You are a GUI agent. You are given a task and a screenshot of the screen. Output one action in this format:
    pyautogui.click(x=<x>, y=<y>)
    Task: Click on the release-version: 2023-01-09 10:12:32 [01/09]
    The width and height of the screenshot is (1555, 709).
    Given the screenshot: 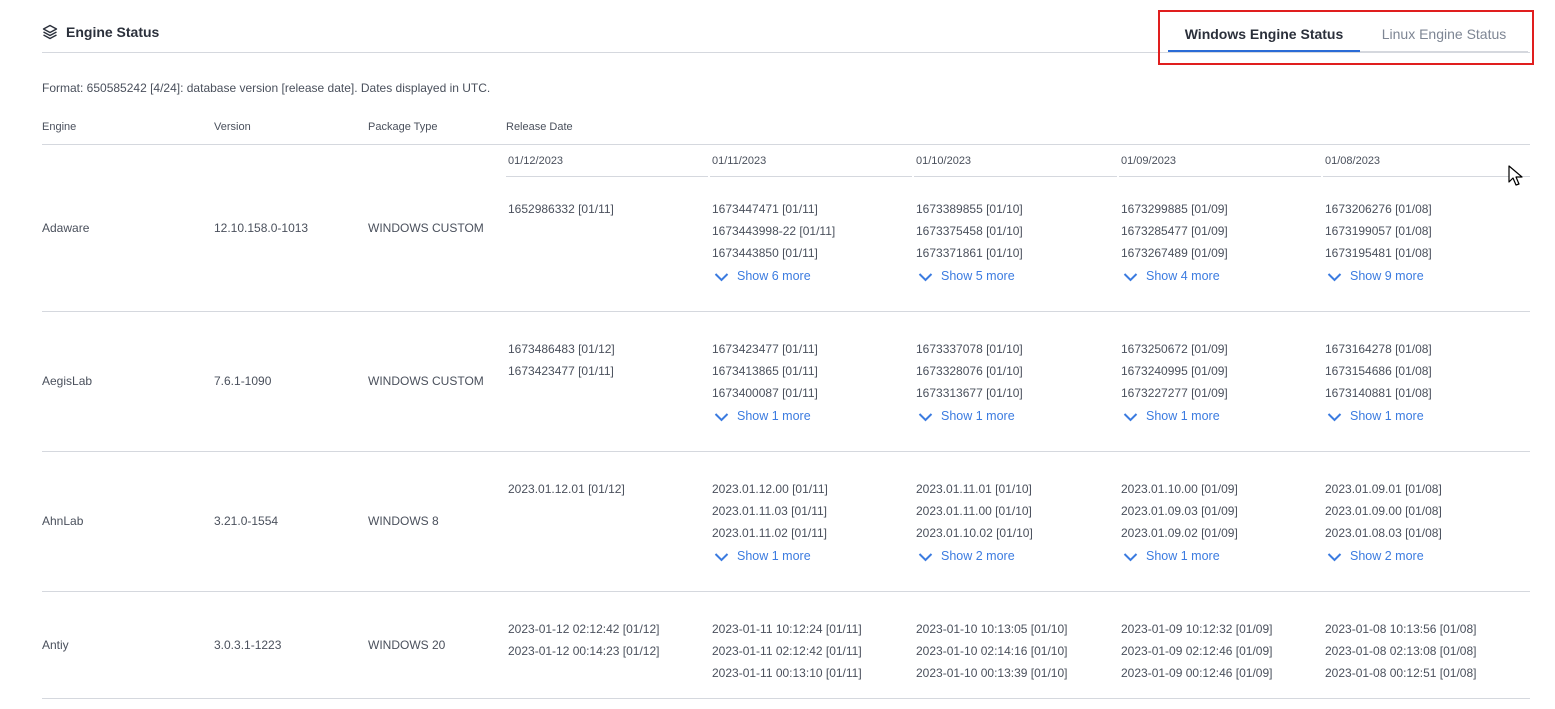 What is the action you would take?
    pyautogui.click(x=1197, y=629)
    